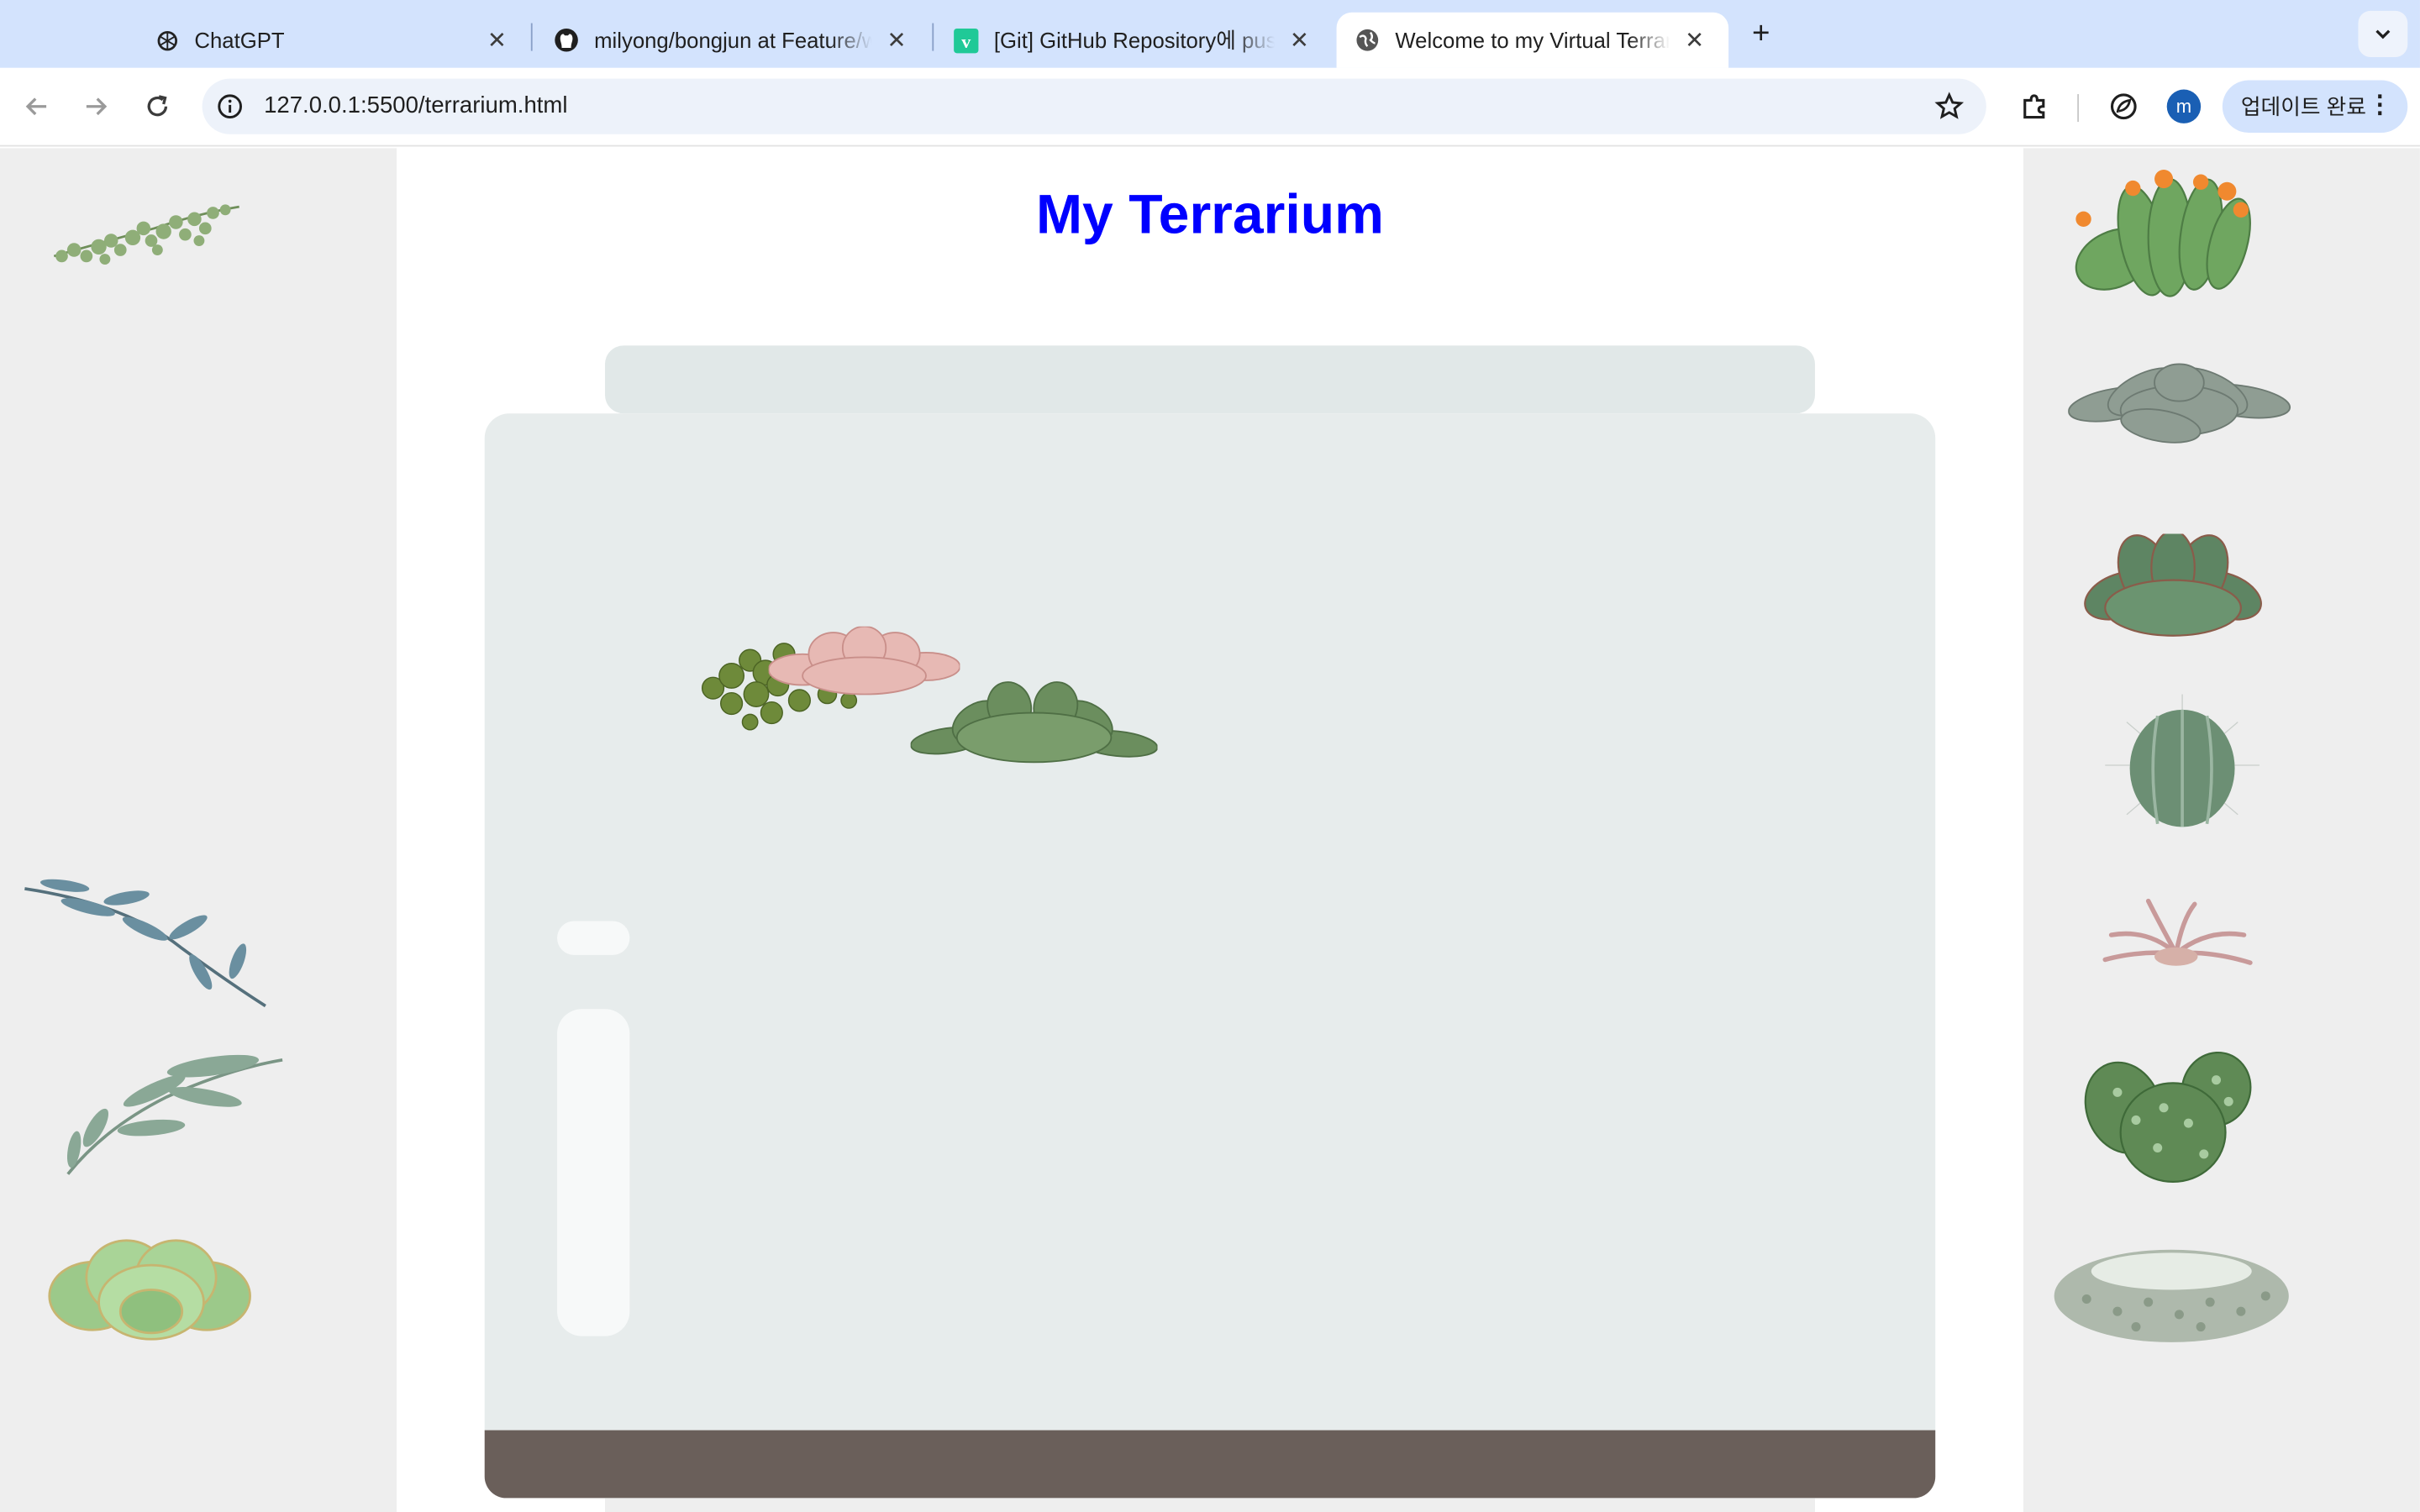  Describe the element at coordinates (1210, 1464) in the screenshot. I see `dirt` at that location.